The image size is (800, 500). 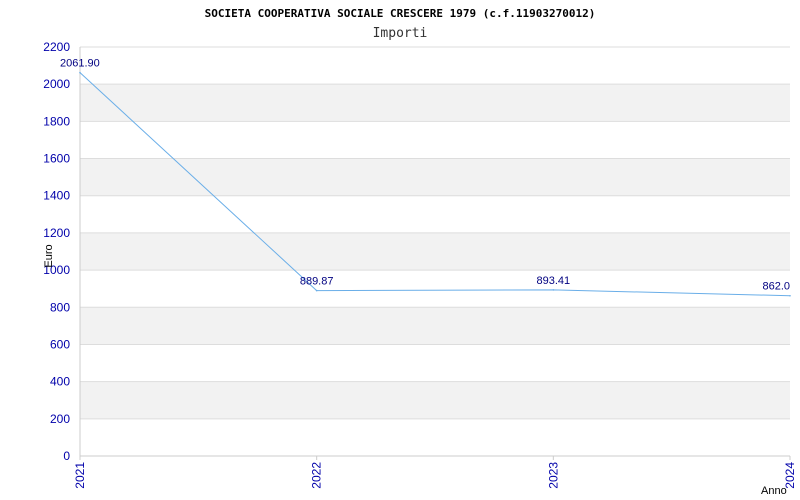 I want to click on data-label: 2061.90, so click(x=80, y=64).